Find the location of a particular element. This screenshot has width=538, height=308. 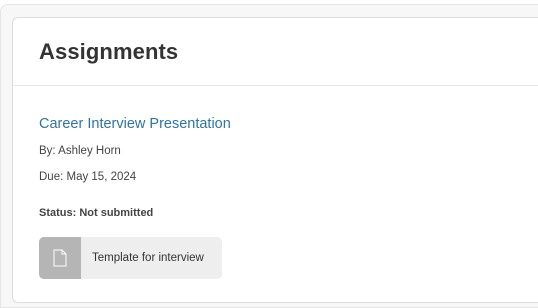

assignment-title-link: Career Interview Presentation is located at coordinates (135, 124).